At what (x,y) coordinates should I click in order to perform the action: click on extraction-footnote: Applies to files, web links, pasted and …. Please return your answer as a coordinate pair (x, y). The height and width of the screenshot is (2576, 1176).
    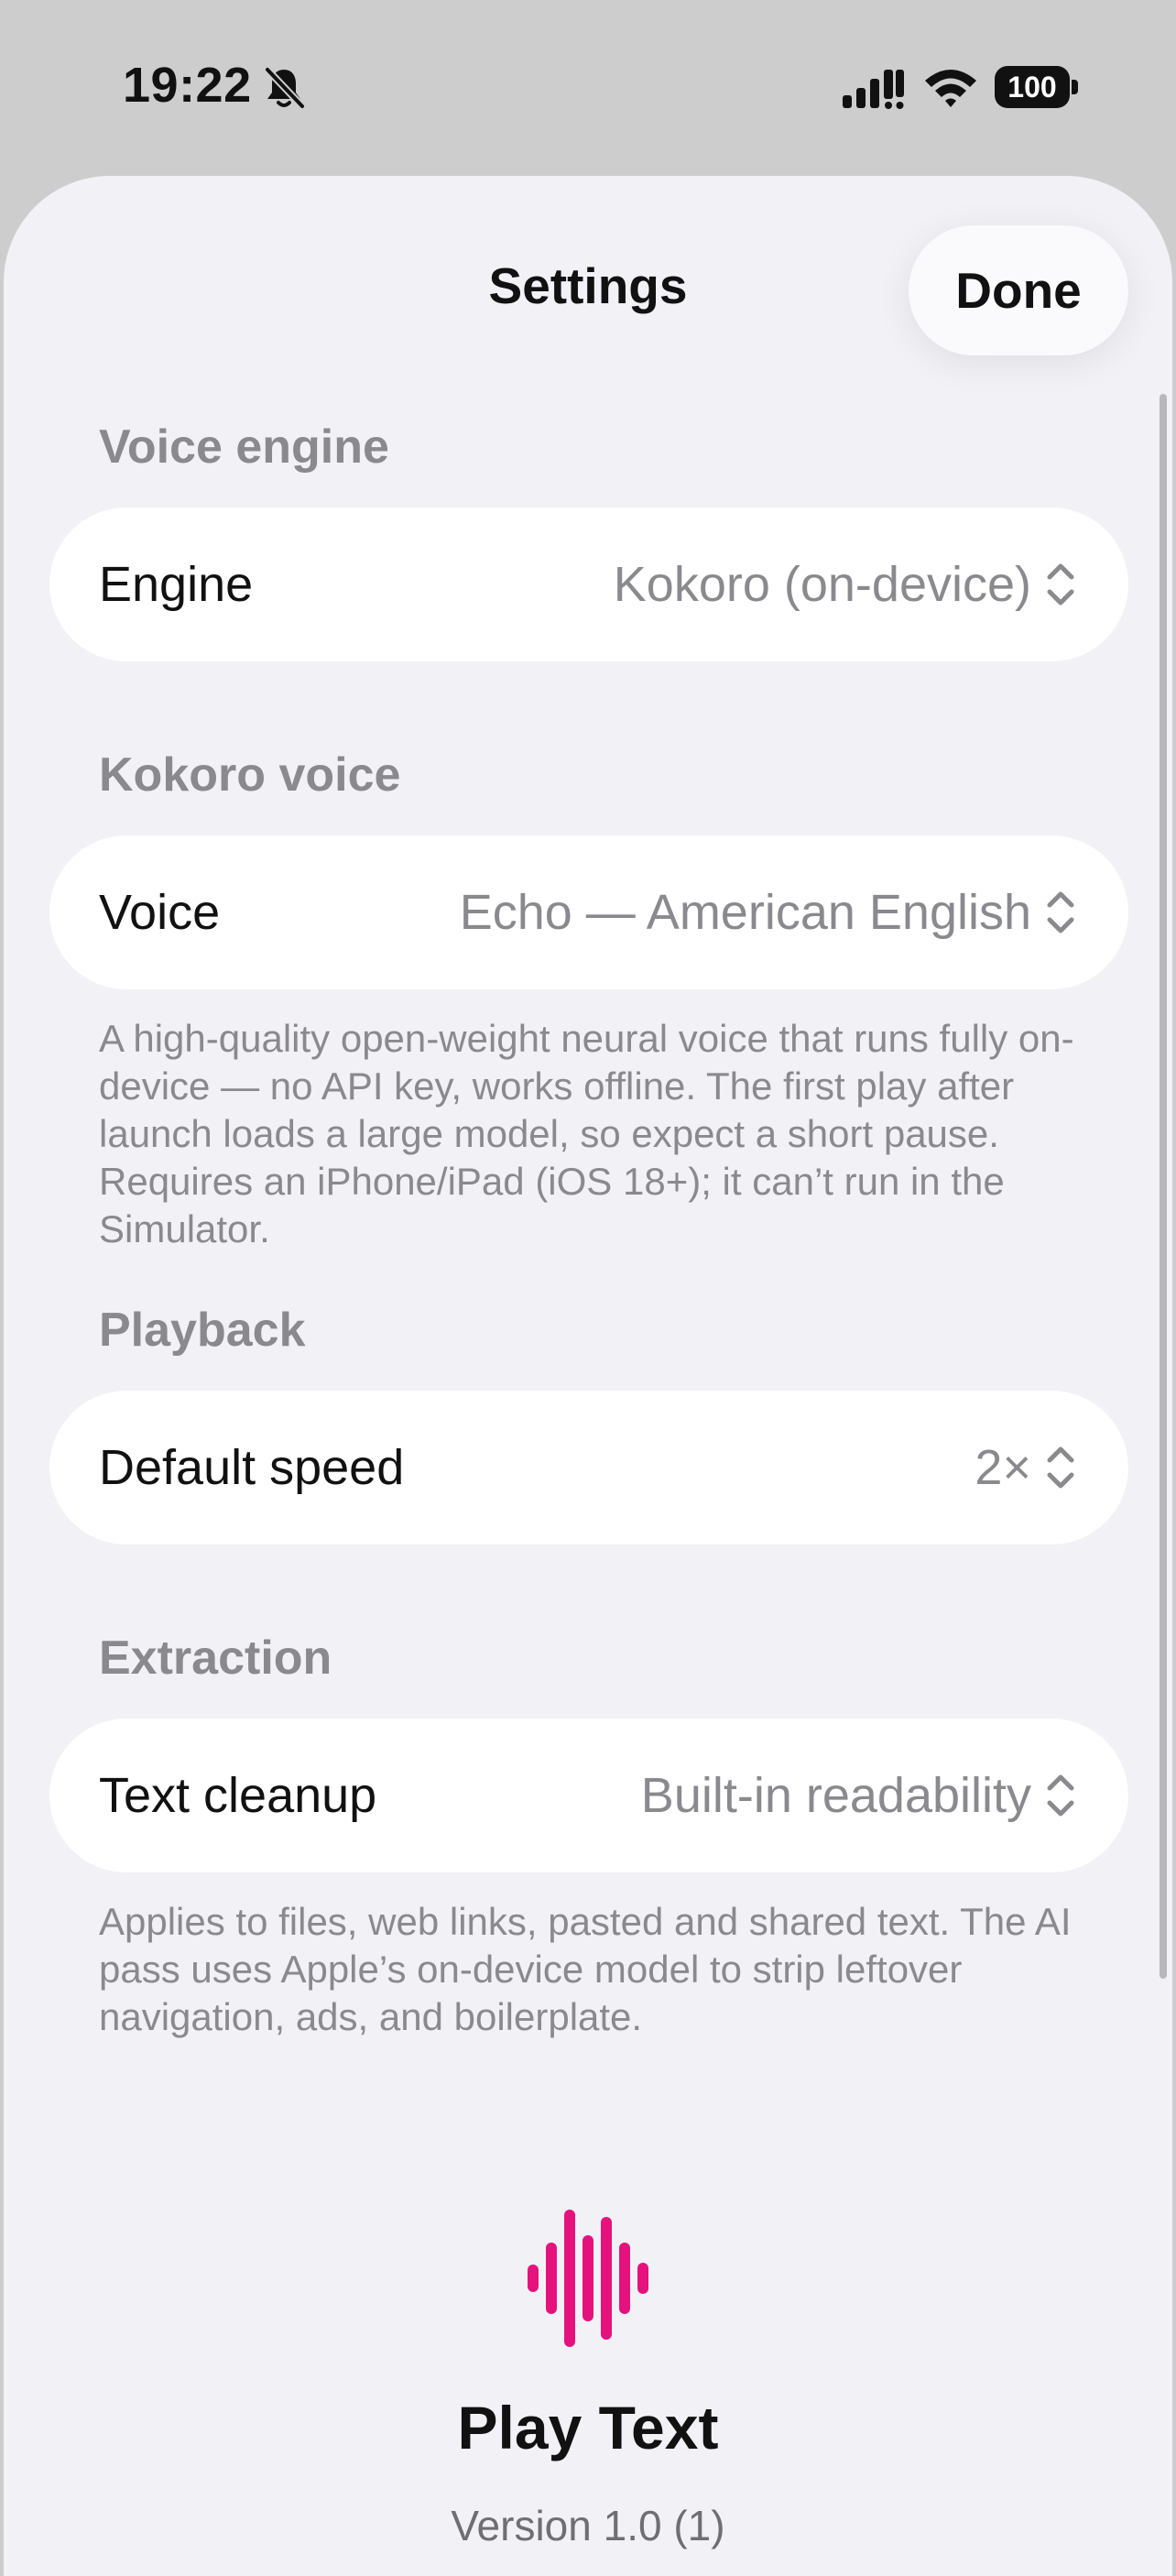
    Looking at the image, I should click on (585, 1969).